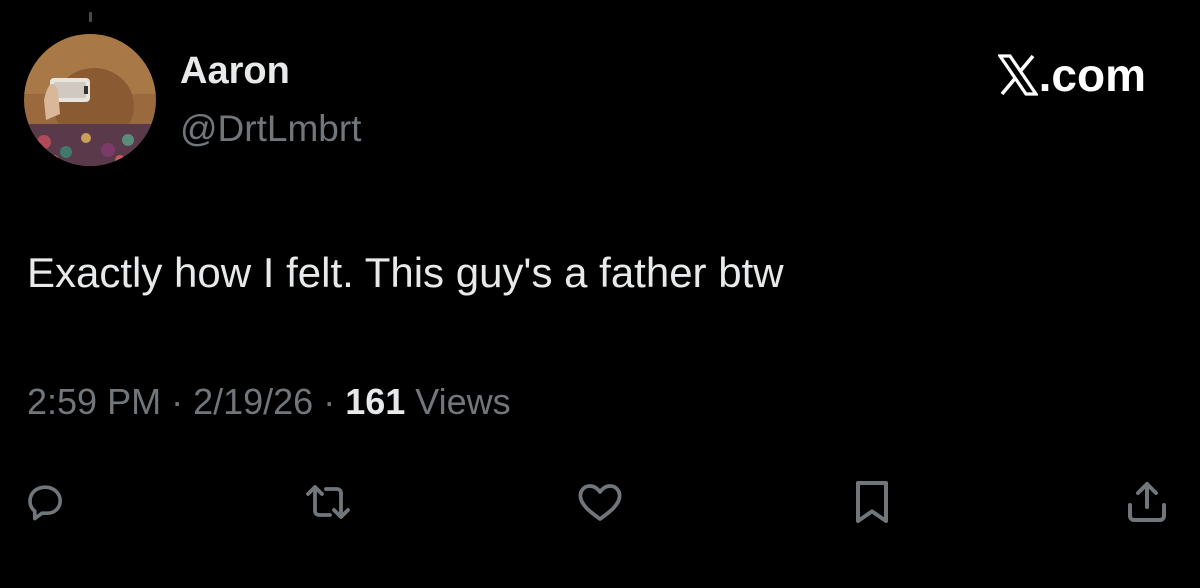  What do you see at coordinates (375, 401) in the screenshot?
I see `views-count: 161` at bounding box center [375, 401].